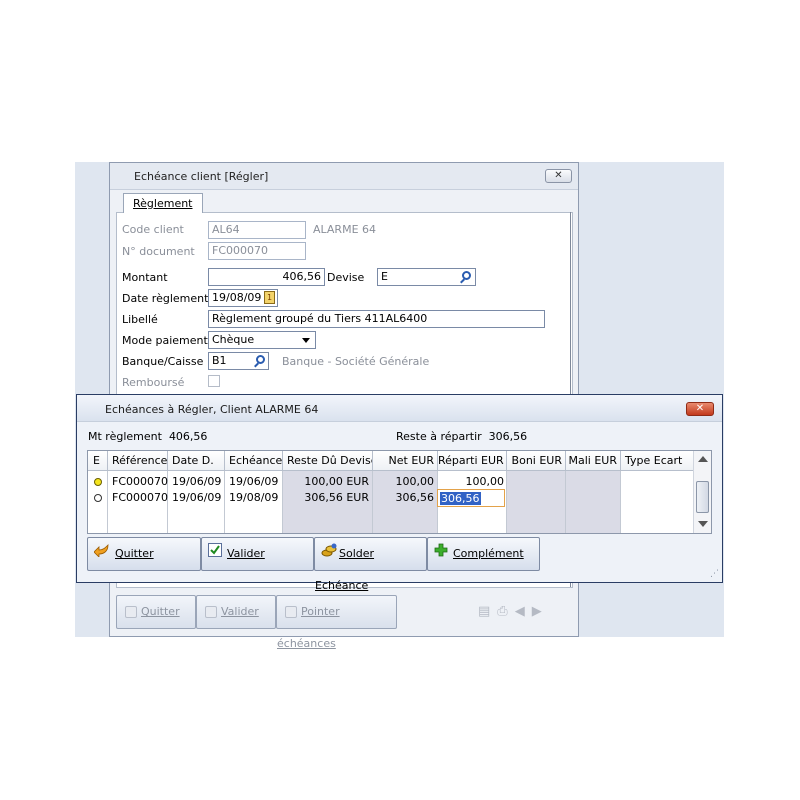  I want to click on solder-coins-icon, so click(329, 554).